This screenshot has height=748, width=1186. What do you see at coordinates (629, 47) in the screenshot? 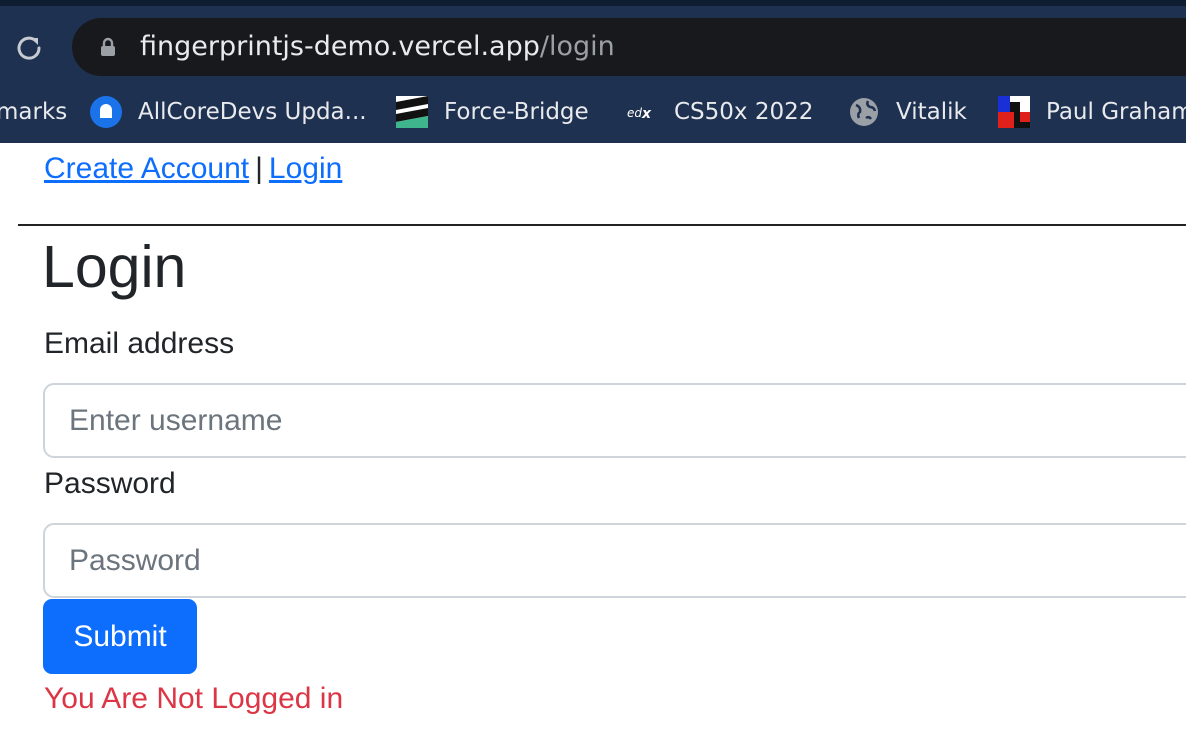
I see `address-bar: fingerprintjs-demo.vercel.app/login` at bounding box center [629, 47].